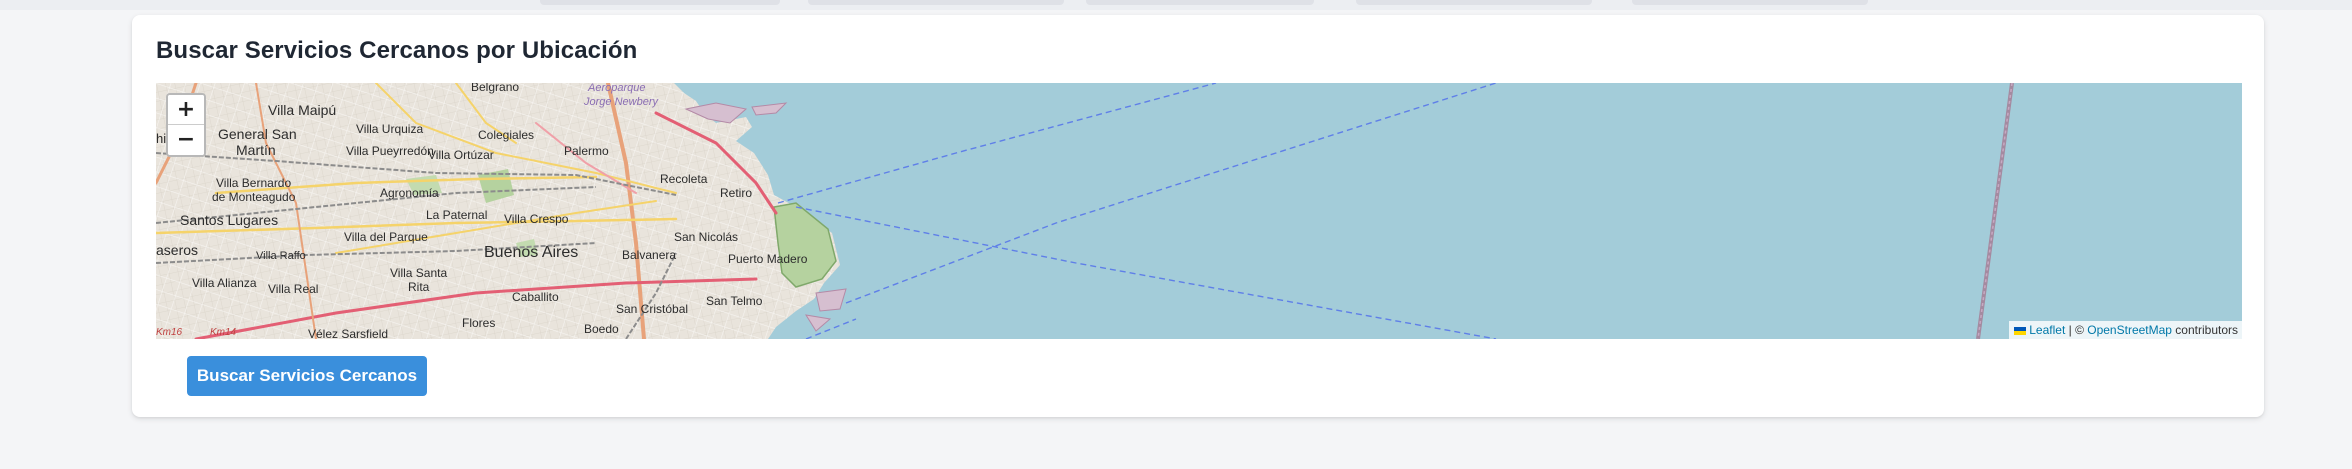 This screenshot has width=2352, height=469. Describe the element at coordinates (254, 197) in the screenshot. I see `place-de-monteagudo: de Monteagudo` at that location.